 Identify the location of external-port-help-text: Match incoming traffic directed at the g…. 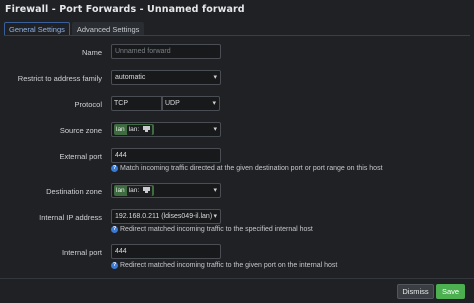
(251, 168).